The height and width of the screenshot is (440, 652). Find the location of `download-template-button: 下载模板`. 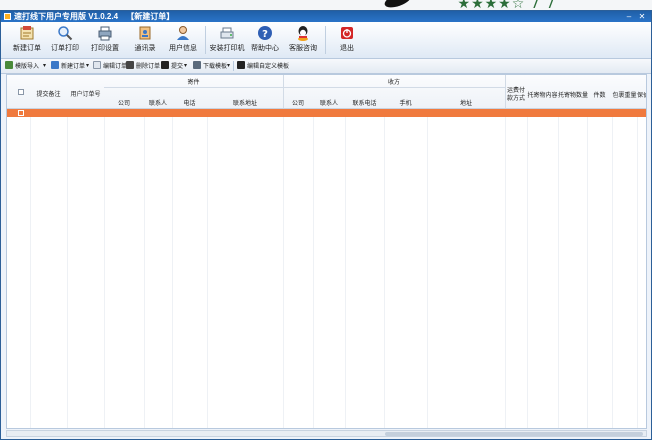

download-template-button: 下载模板 is located at coordinates (210, 66).